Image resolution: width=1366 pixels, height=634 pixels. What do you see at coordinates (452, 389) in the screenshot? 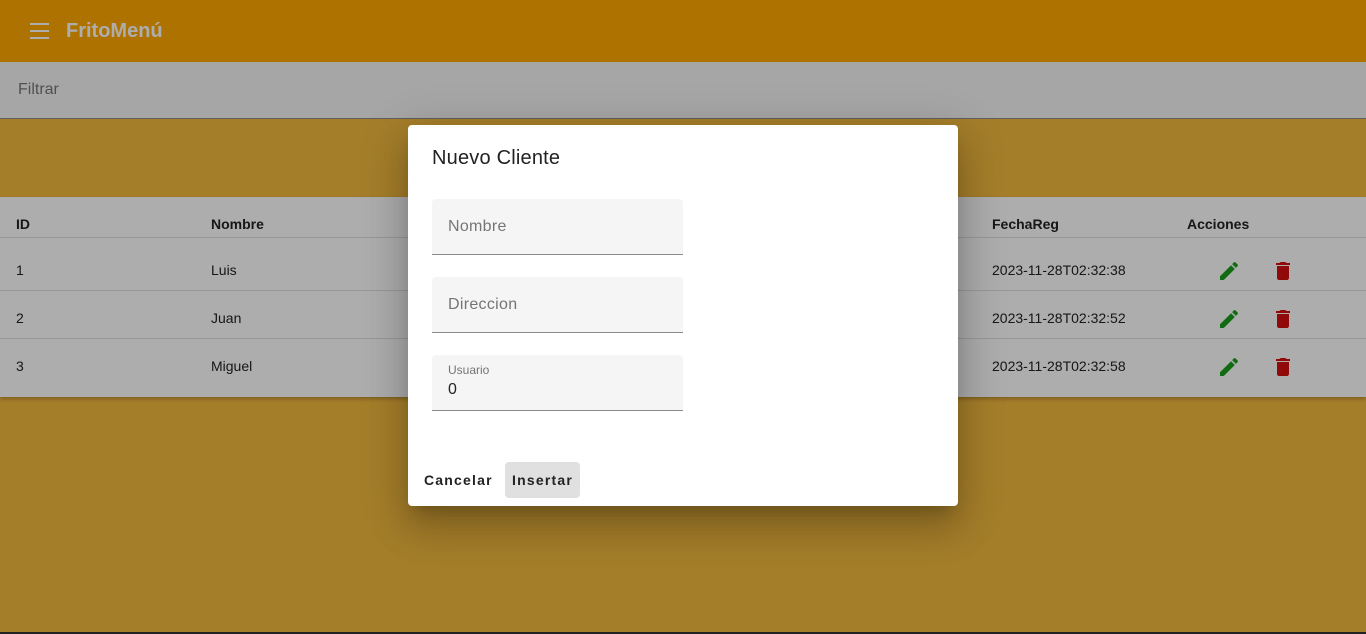
I see `usuario-value: 0` at bounding box center [452, 389].